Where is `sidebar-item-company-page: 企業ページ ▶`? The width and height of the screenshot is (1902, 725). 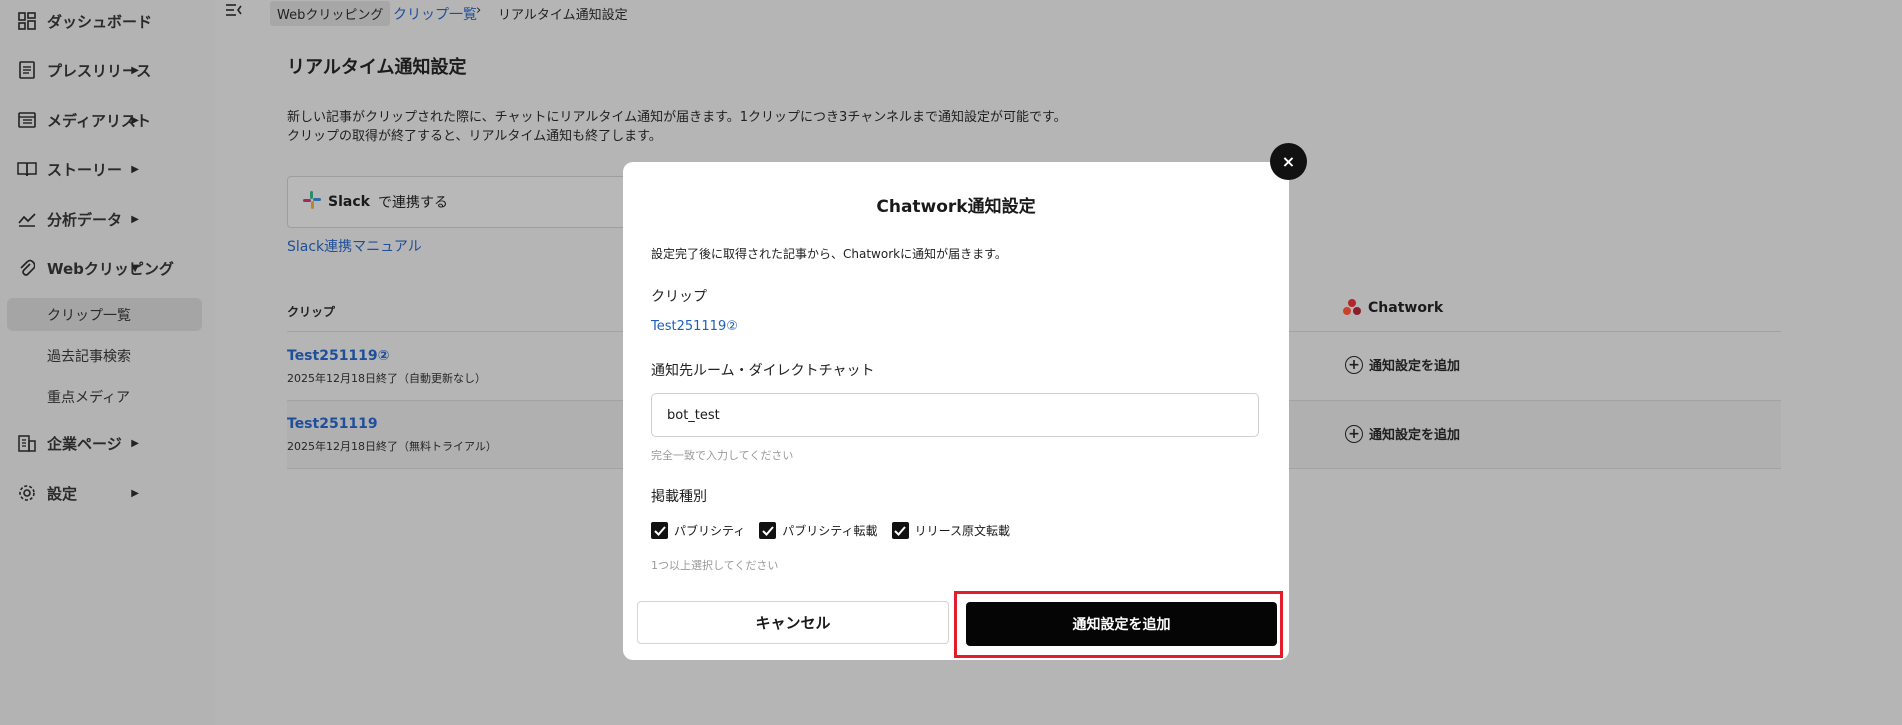 sidebar-item-company-page: 企業ページ ▶ is located at coordinates (107, 443).